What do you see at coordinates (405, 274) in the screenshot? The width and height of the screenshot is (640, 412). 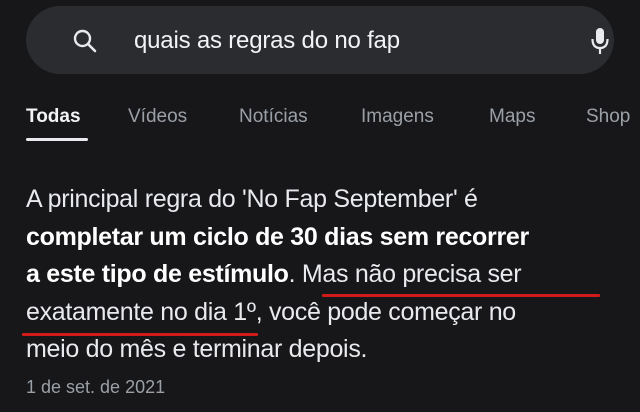 I see `snippet-line-3-rest: . Mas não precisa ser` at bounding box center [405, 274].